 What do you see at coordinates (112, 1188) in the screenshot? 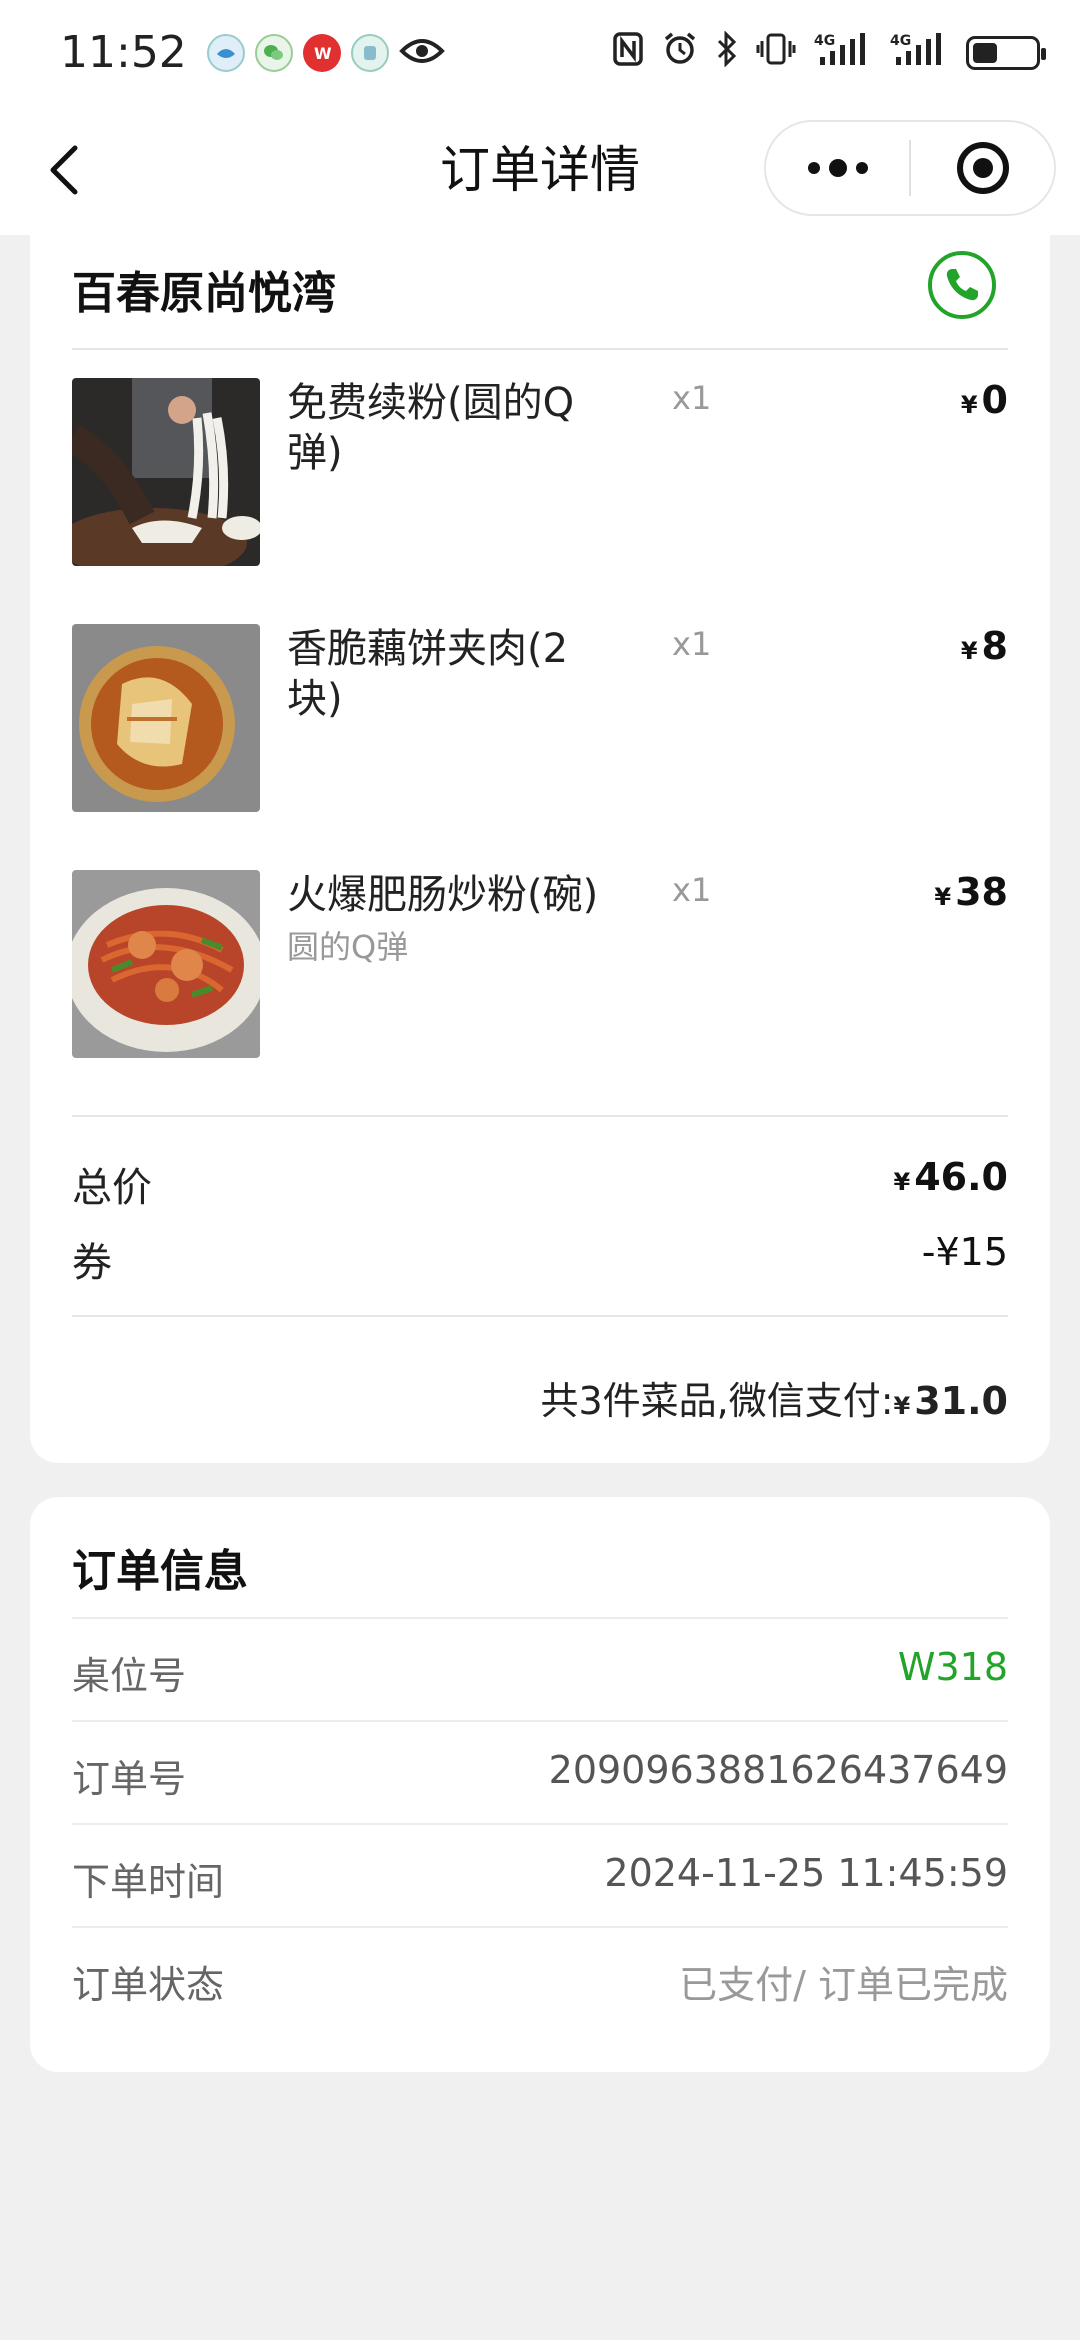
I see `total-label: 总价` at bounding box center [112, 1188].